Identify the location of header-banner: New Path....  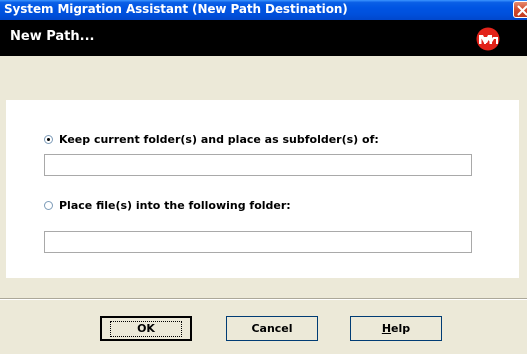
(263, 38).